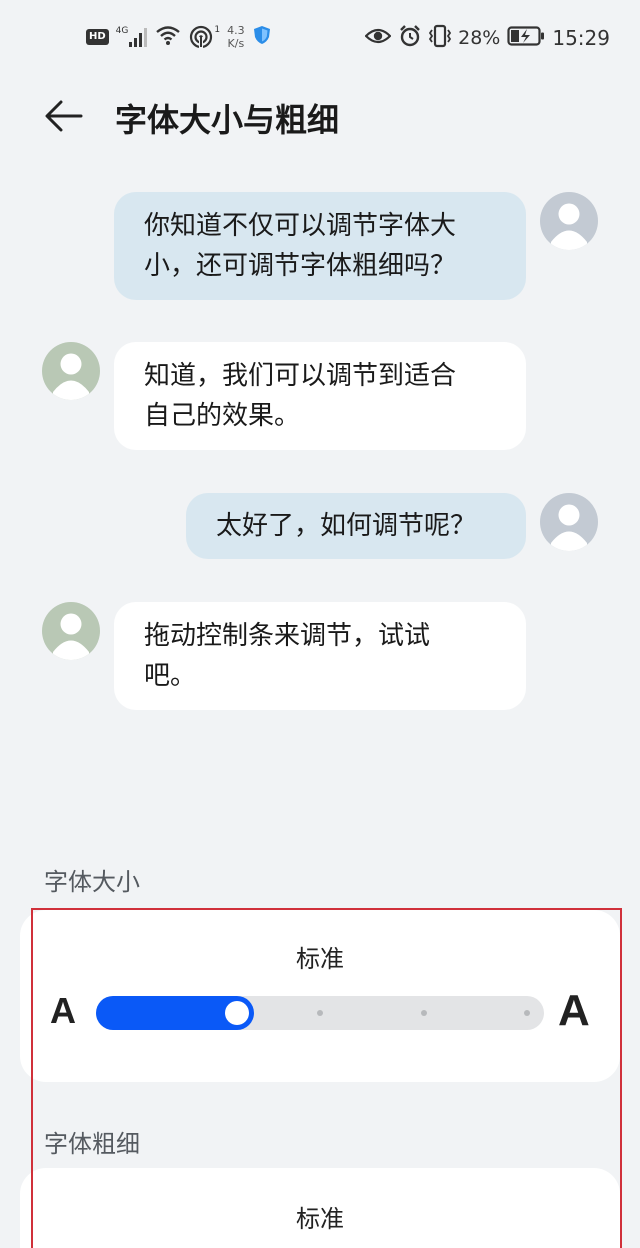 This screenshot has height=1248, width=640. I want to click on alarm-icon, so click(410, 38).